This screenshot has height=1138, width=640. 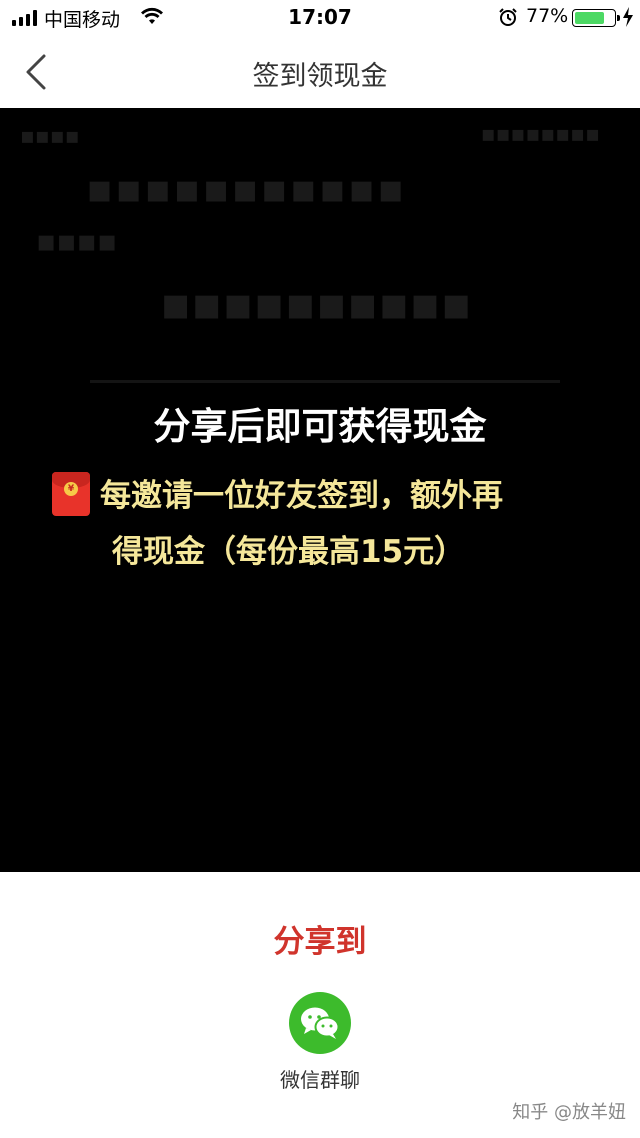 I want to click on charging-icon, so click(x=628, y=17).